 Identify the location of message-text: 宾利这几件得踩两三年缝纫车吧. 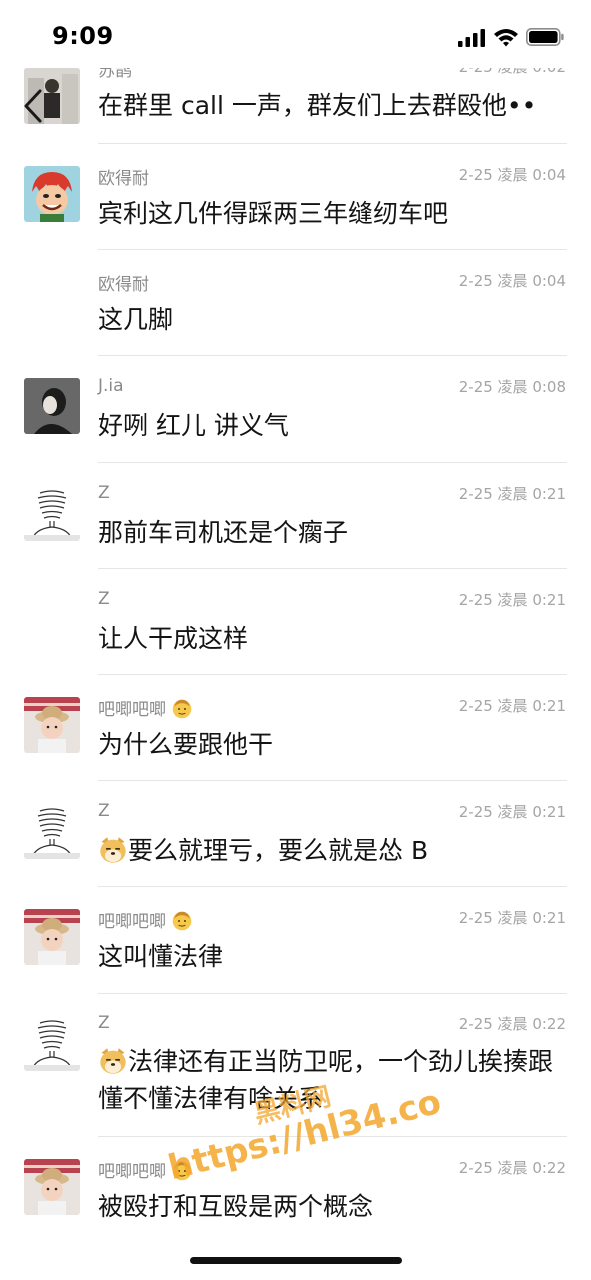
(273, 213).